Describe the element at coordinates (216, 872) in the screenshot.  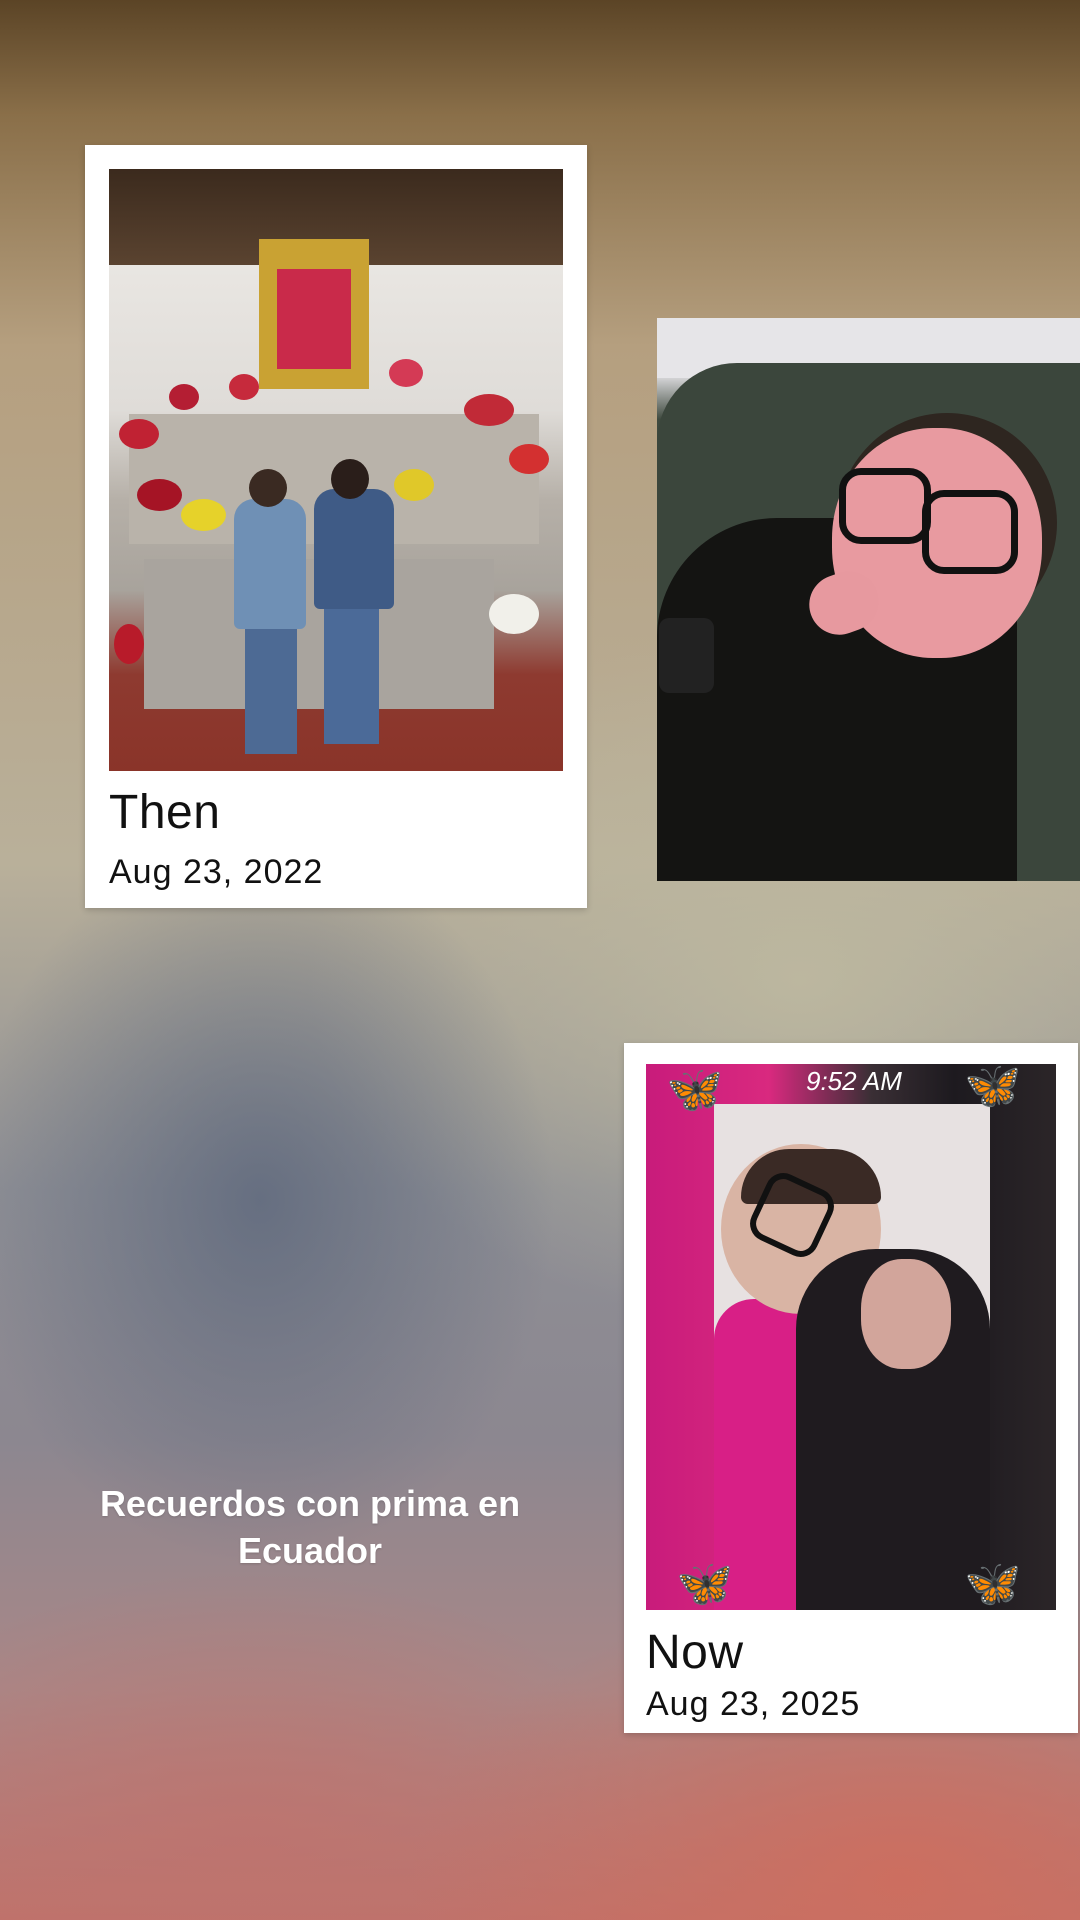
I see `then-date: Aug 23, 2022` at that location.